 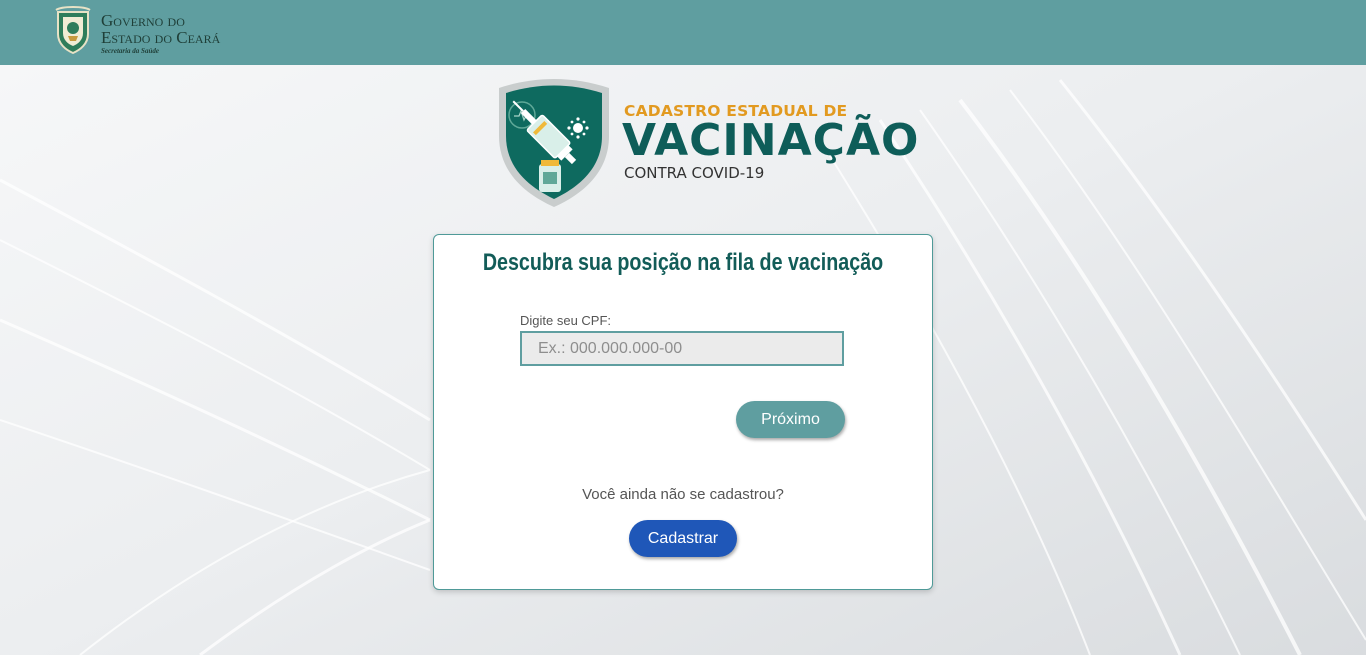 I want to click on next-button: Próximo, so click(x=790, y=419).